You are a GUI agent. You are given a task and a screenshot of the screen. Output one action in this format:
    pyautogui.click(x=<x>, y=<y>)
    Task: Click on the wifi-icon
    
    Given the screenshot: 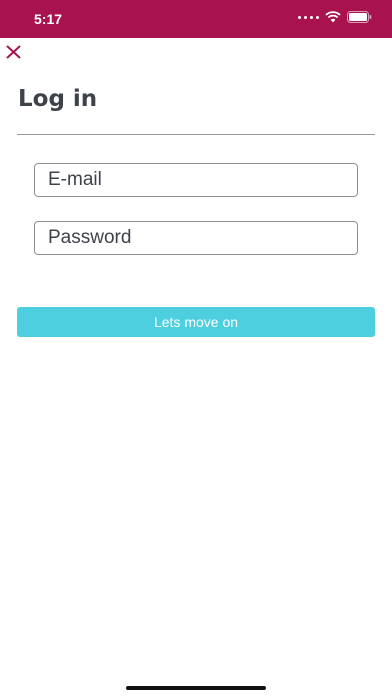 What is the action you would take?
    pyautogui.click(x=333, y=17)
    